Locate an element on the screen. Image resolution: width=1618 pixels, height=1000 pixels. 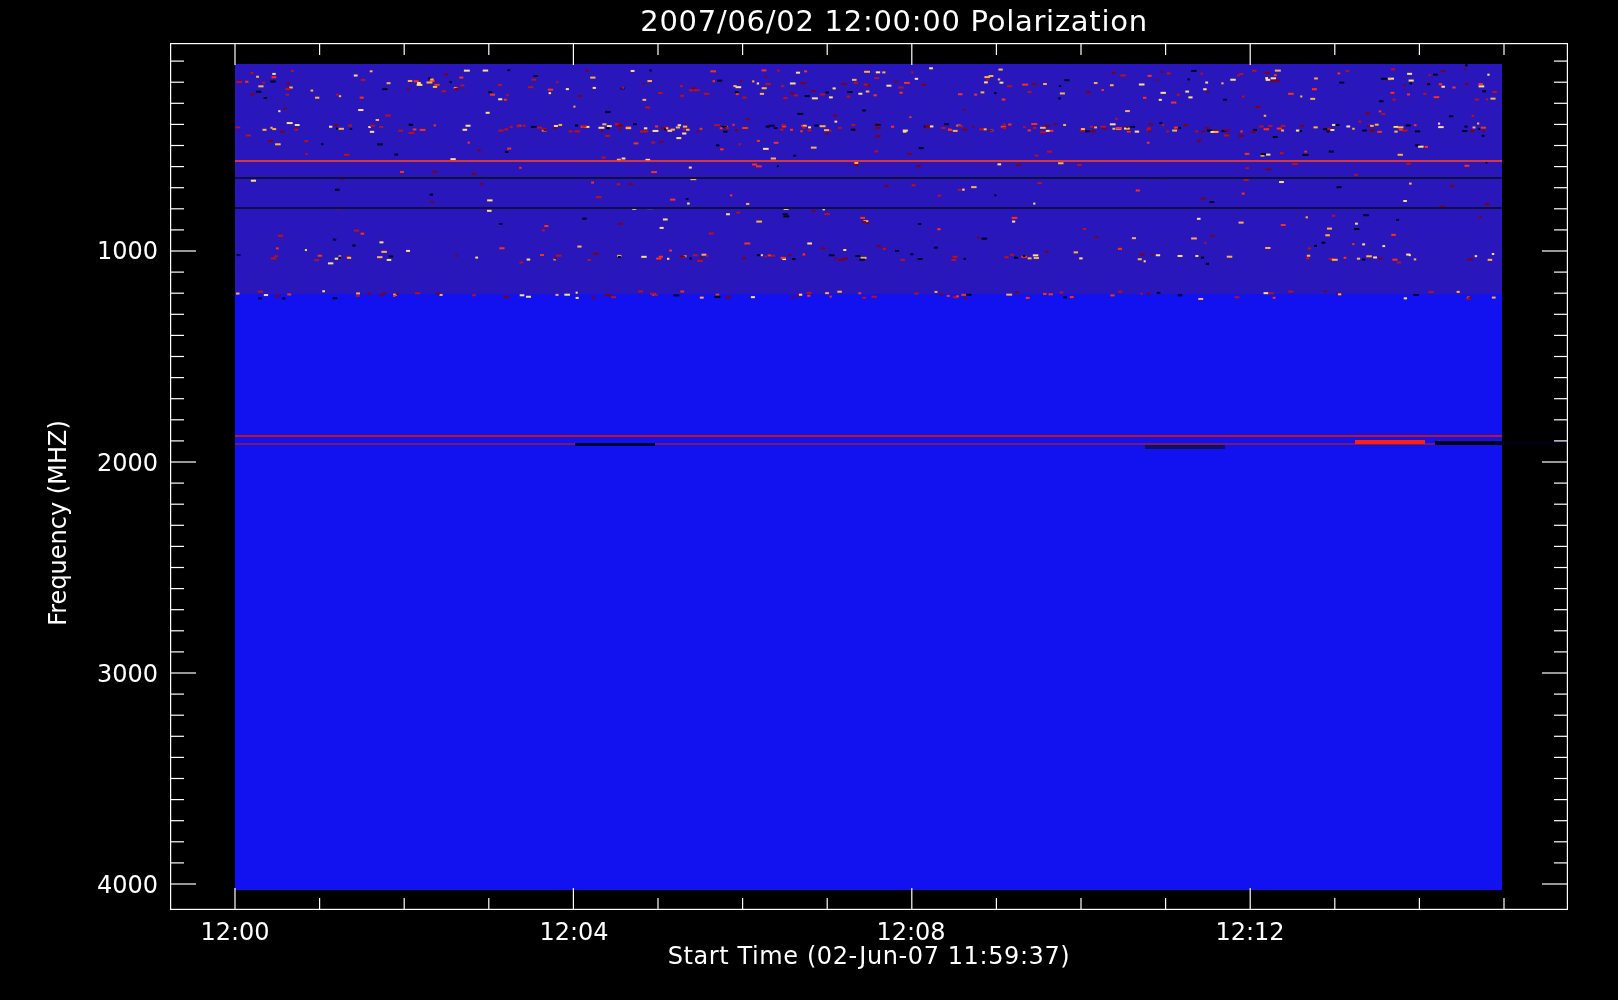
tick-label: 12:12 is located at coordinates (1250, 932).